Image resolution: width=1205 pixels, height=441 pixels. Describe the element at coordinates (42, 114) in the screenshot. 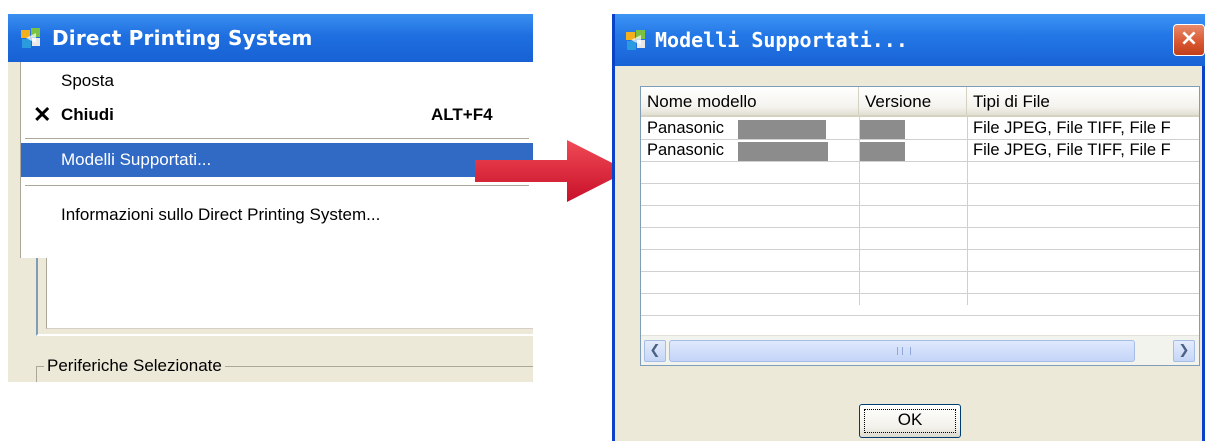

I see `close-x-icon: ✕` at that location.